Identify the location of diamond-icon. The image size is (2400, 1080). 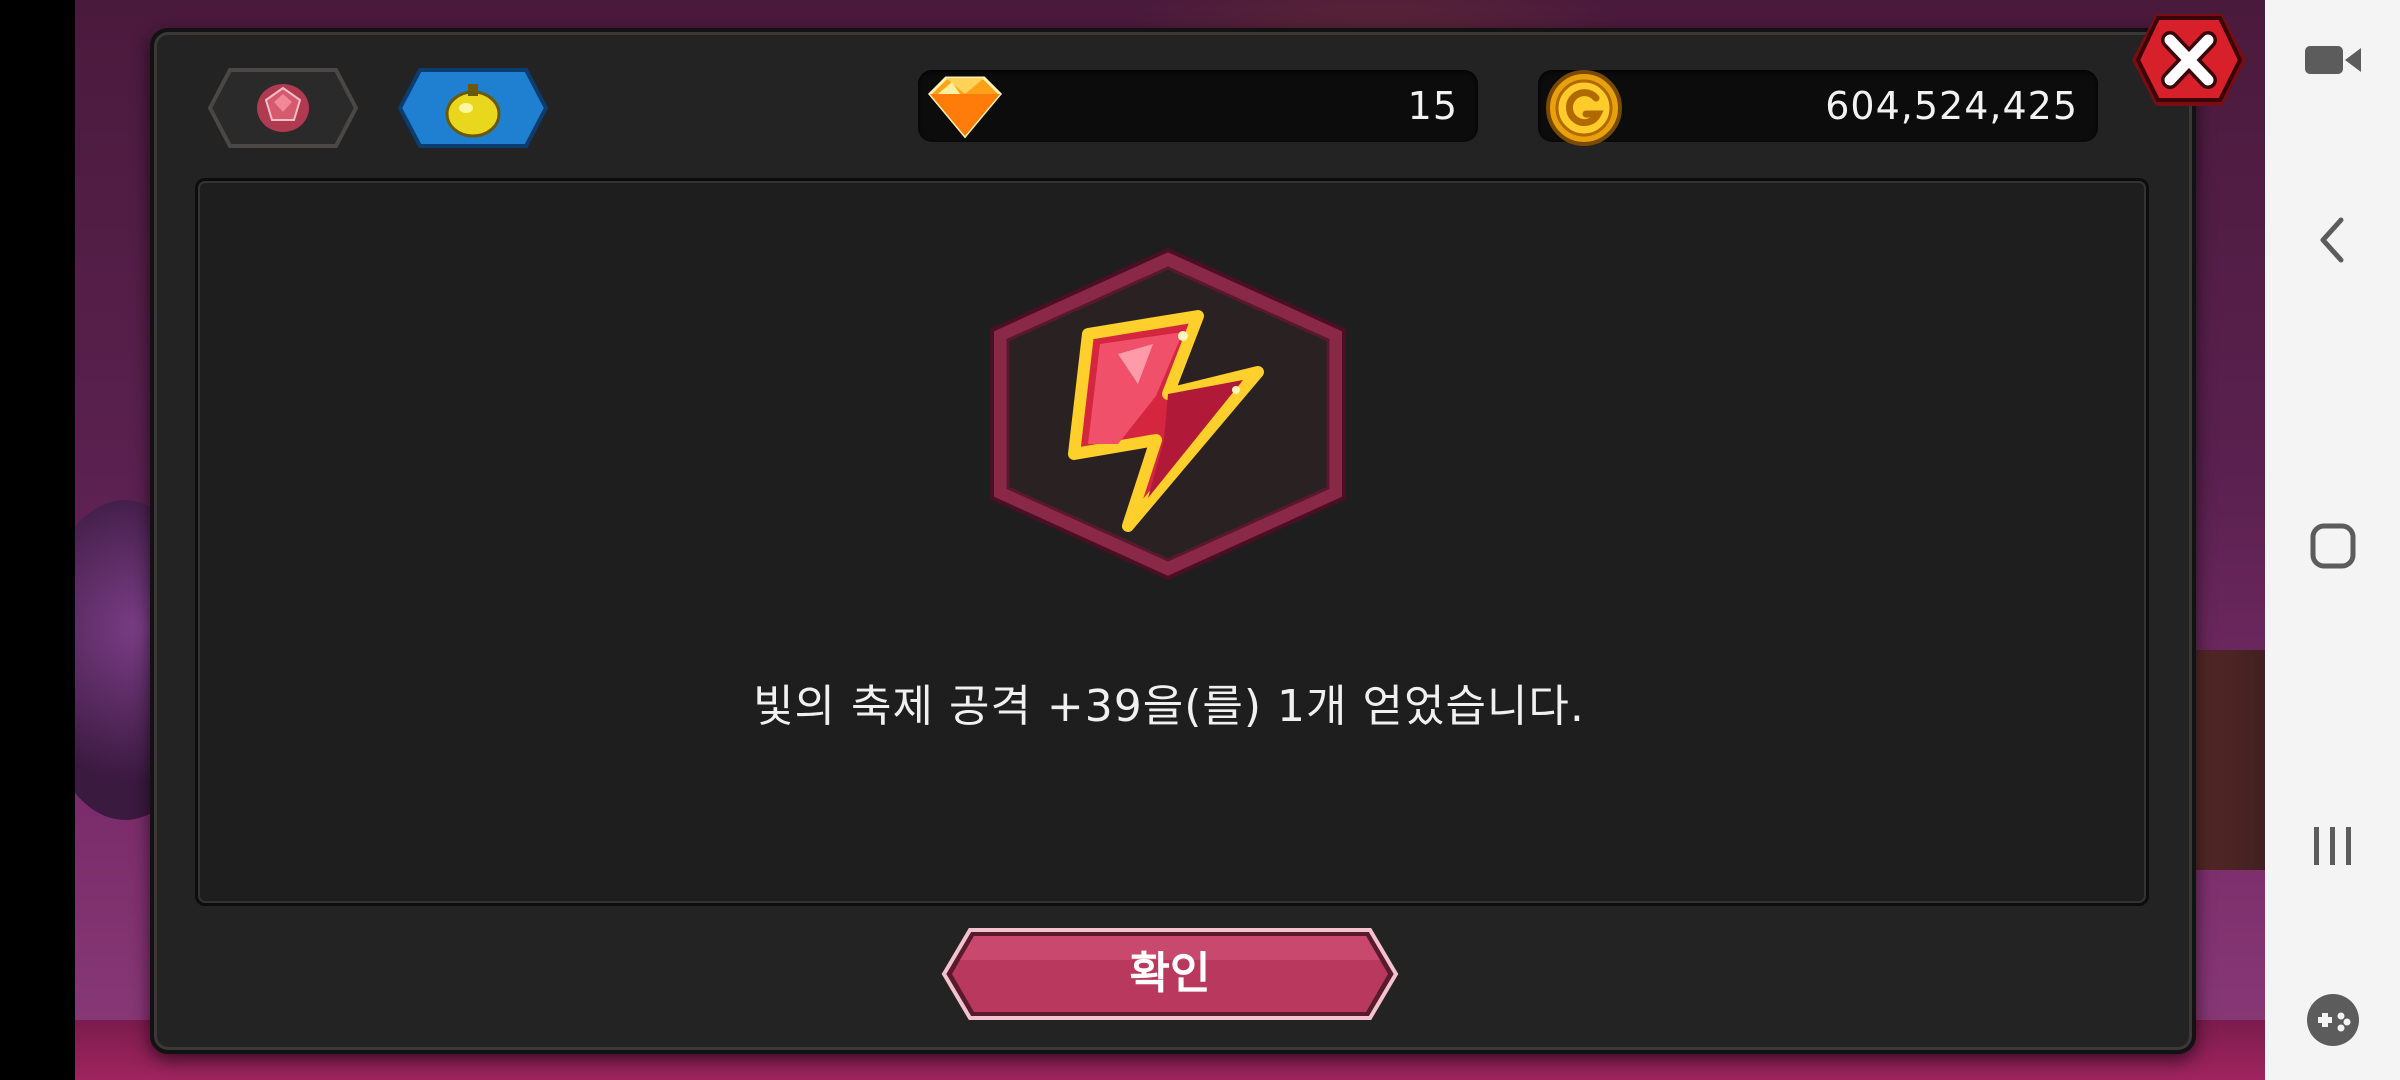
(965, 107).